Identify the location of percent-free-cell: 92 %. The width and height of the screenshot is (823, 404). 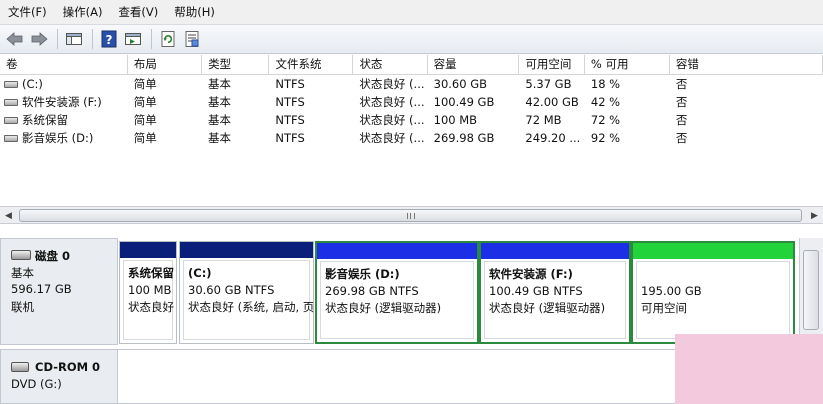
(605, 138).